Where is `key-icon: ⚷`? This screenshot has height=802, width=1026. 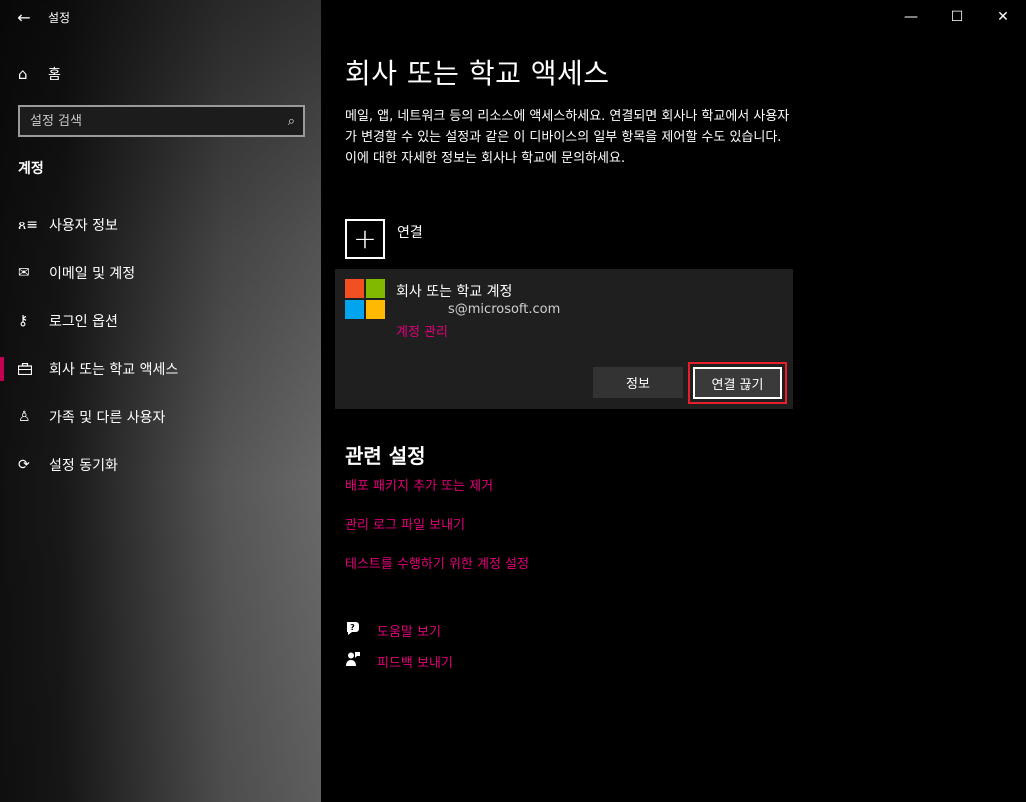 key-icon: ⚷ is located at coordinates (23, 321).